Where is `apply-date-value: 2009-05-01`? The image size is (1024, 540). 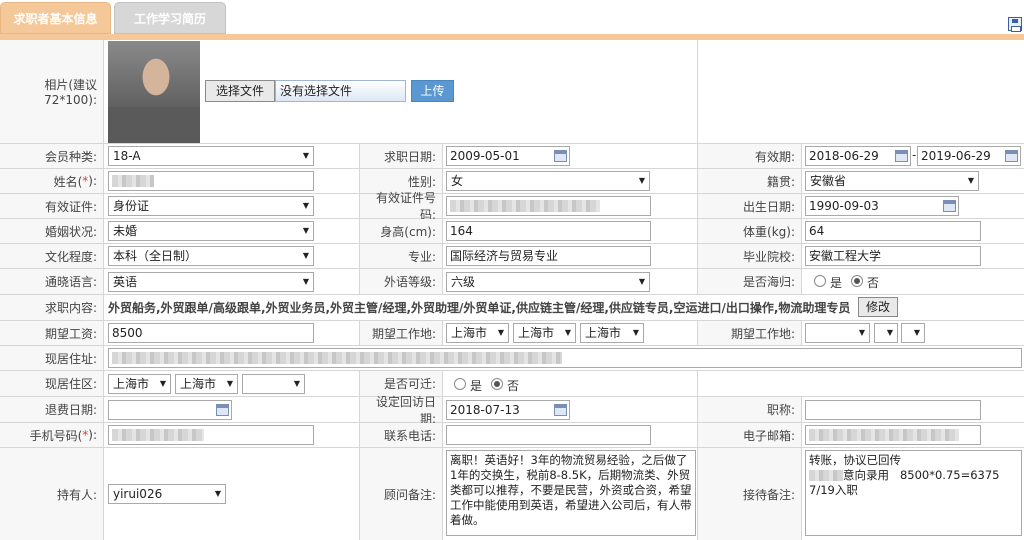 apply-date-value: 2009-05-01 is located at coordinates (485, 156).